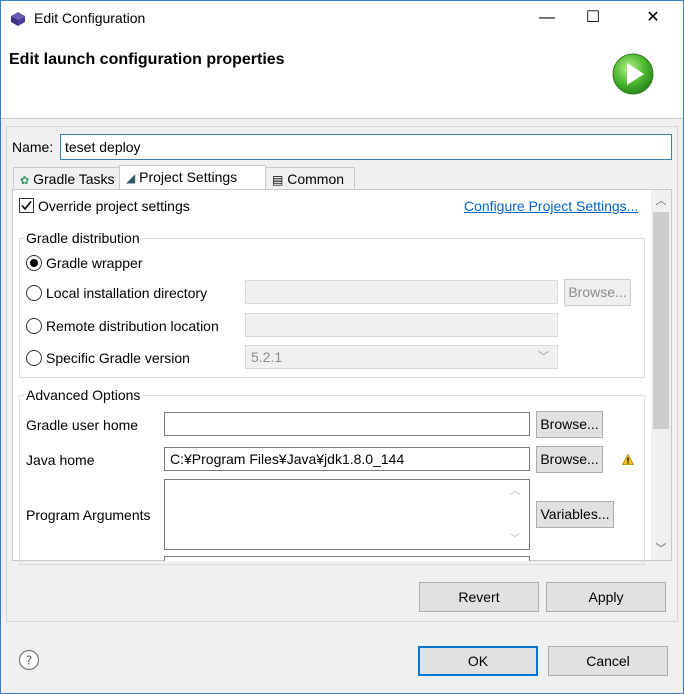  What do you see at coordinates (34, 293) in the screenshot?
I see `radio-local-installation` at bounding box center [34, 293].